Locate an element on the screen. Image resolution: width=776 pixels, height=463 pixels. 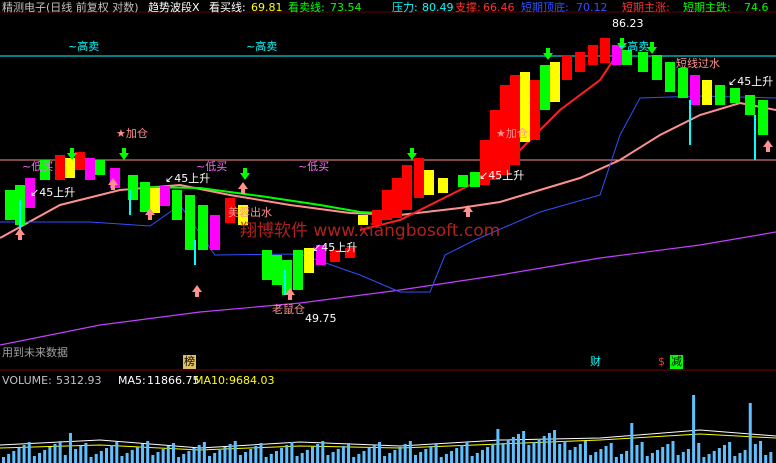
over-water-label: 美蓉出水 is located at coordinates (250, 212).